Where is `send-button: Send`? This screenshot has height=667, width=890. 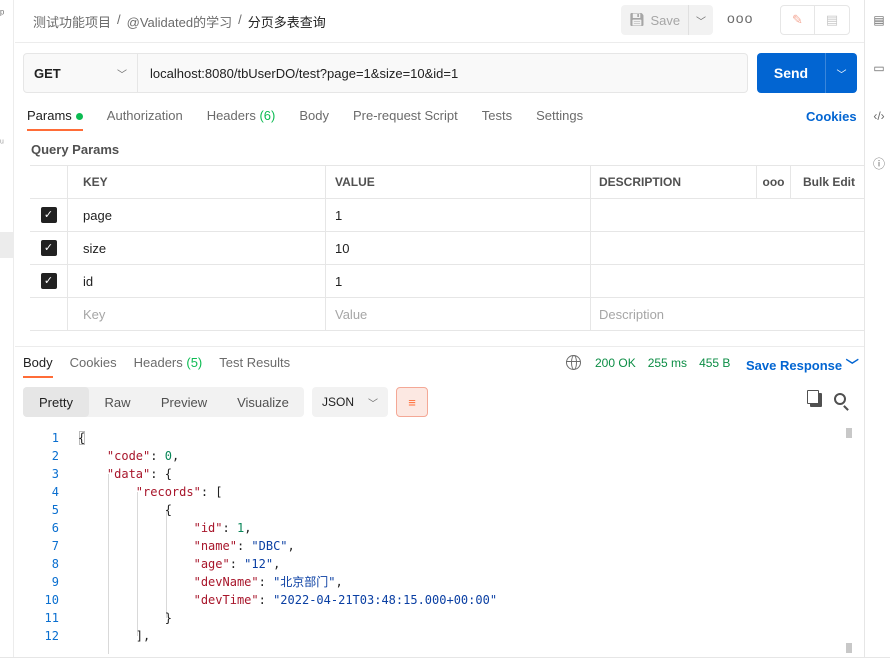 send-button: Send is located at coordinates (791, 73).